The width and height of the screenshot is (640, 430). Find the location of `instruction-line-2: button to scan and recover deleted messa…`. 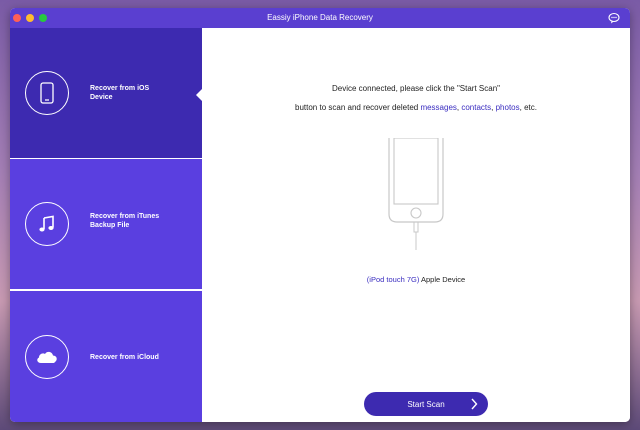

instruction-line-2: button to scan and recover deleted messa… is located at coordinates (416, 107).